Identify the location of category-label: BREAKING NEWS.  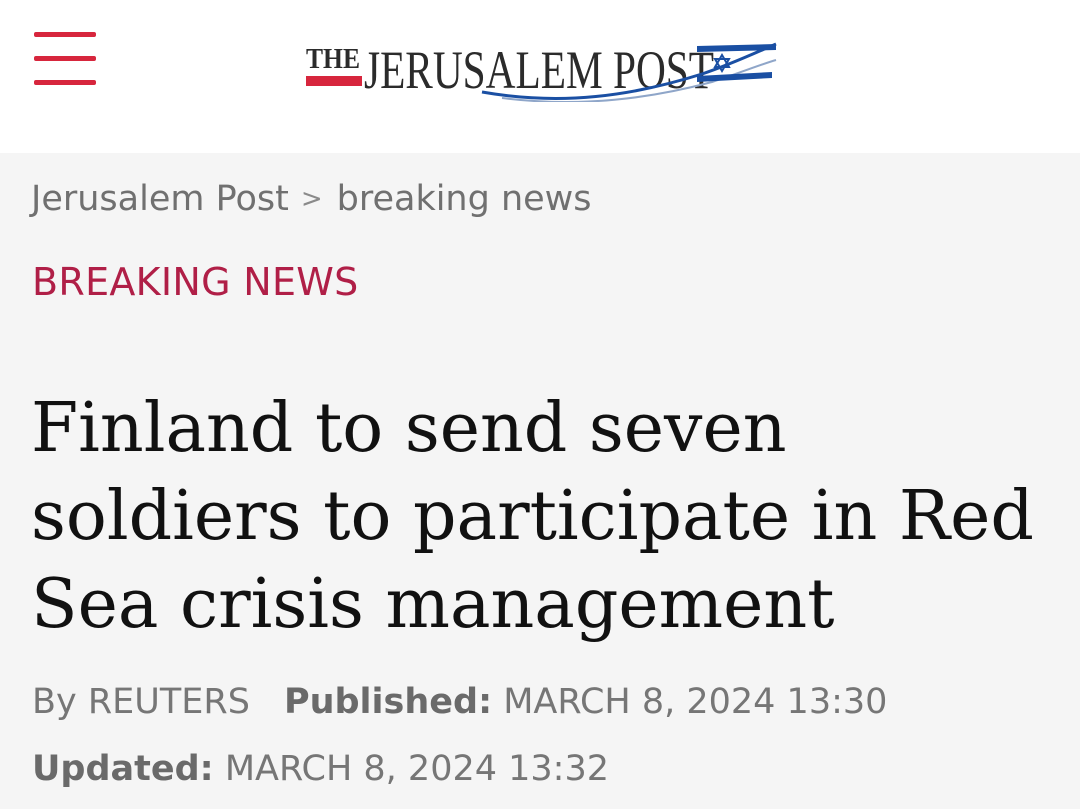
(195, 282).